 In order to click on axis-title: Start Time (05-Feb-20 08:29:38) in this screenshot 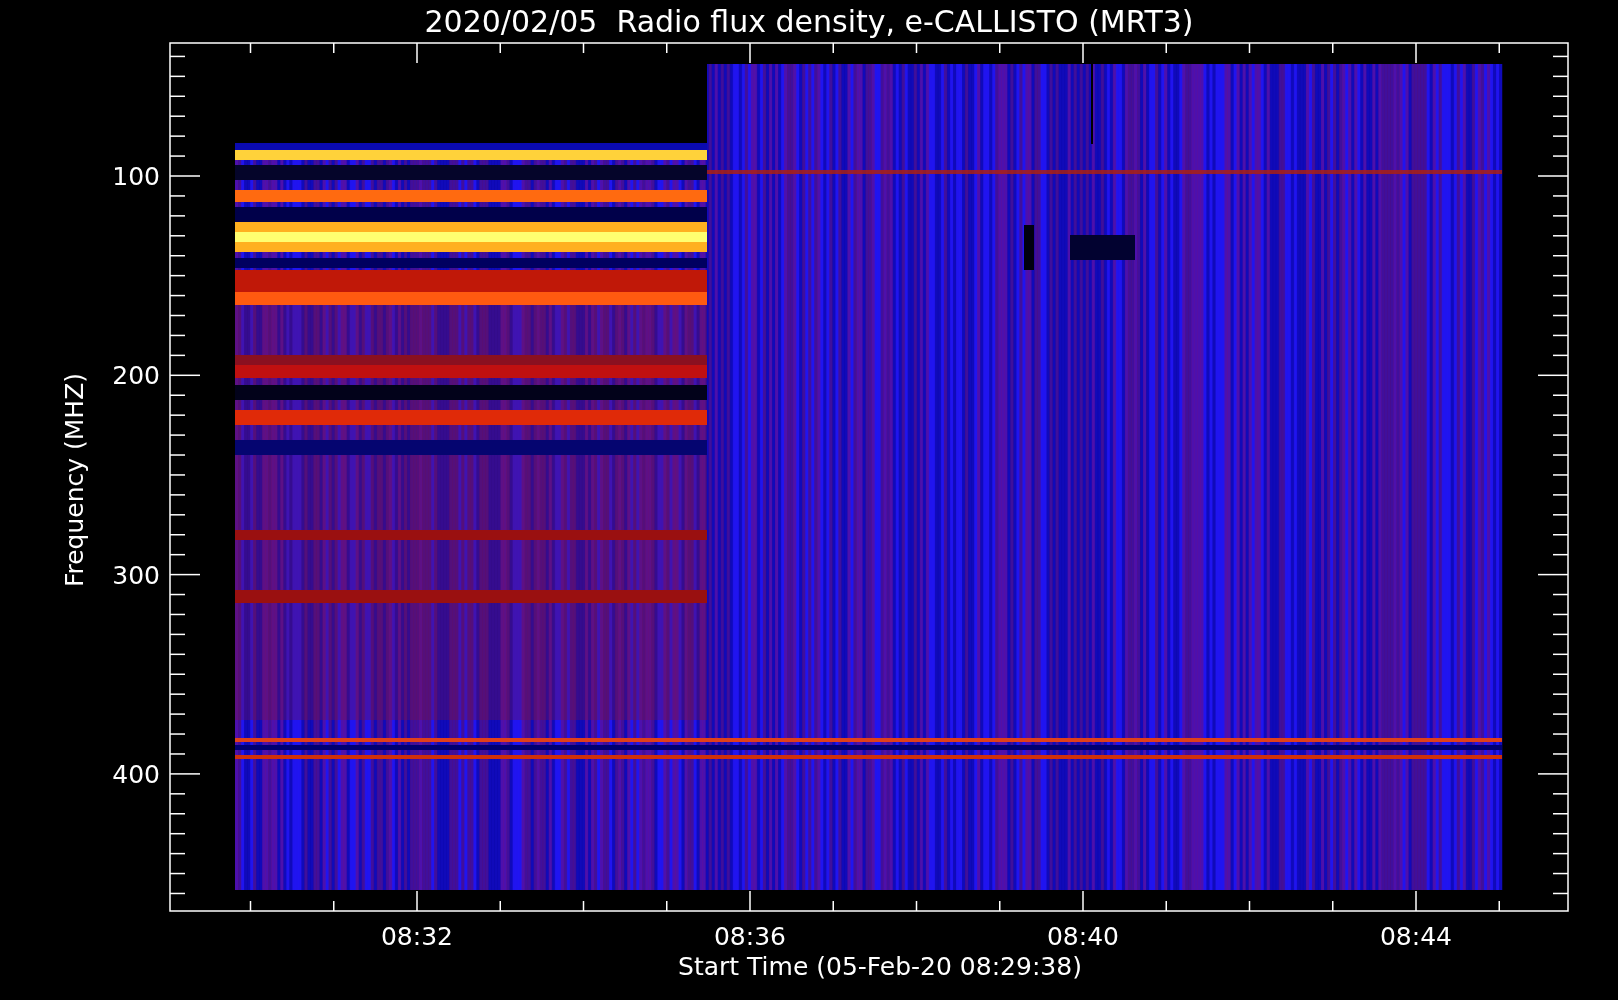, I will do `click(880, 966)`.